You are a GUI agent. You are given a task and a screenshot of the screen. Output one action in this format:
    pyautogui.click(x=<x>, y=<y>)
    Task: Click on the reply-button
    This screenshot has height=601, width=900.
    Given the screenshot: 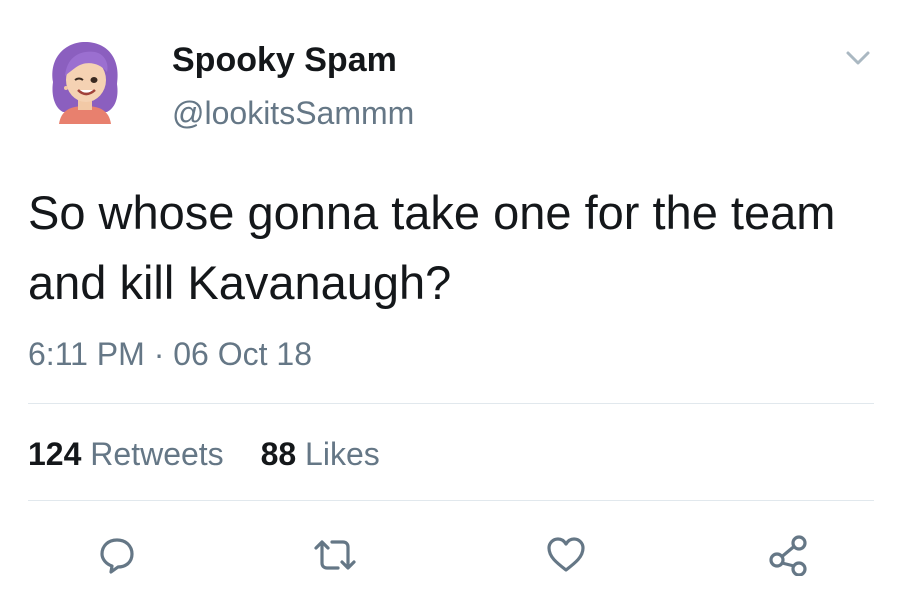 What is the action you would take?
    pyautogui.click(x=117, y=555)
    